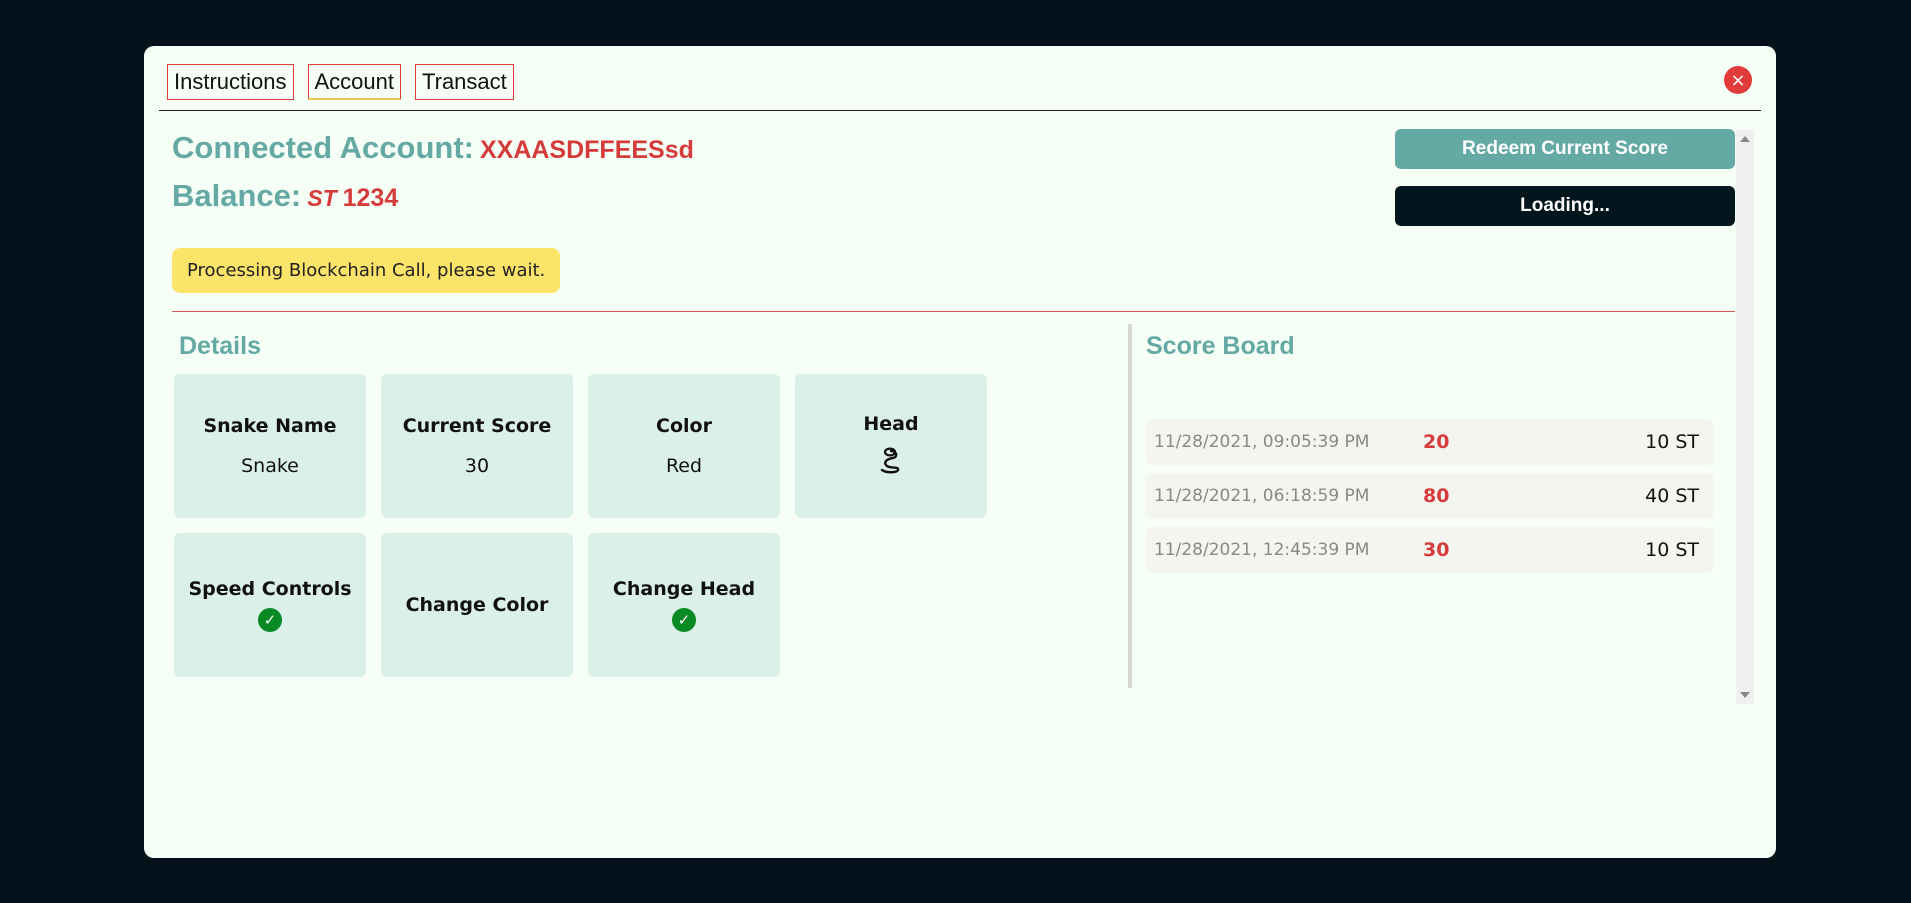  Describe the element at coordinates (1262, 496) in the screenshot. I see `score-time: 11/28/2021, 06:18:59 PM` at that location.